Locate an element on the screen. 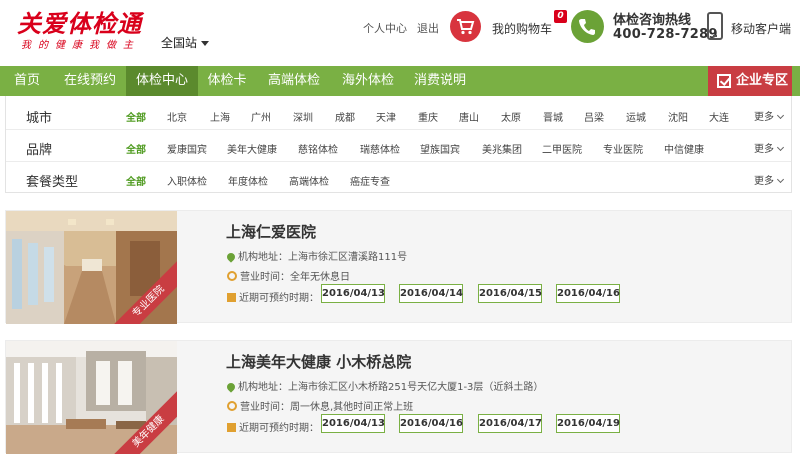  user-links: 个人中心 退出 is located at coordinates (406, 28).